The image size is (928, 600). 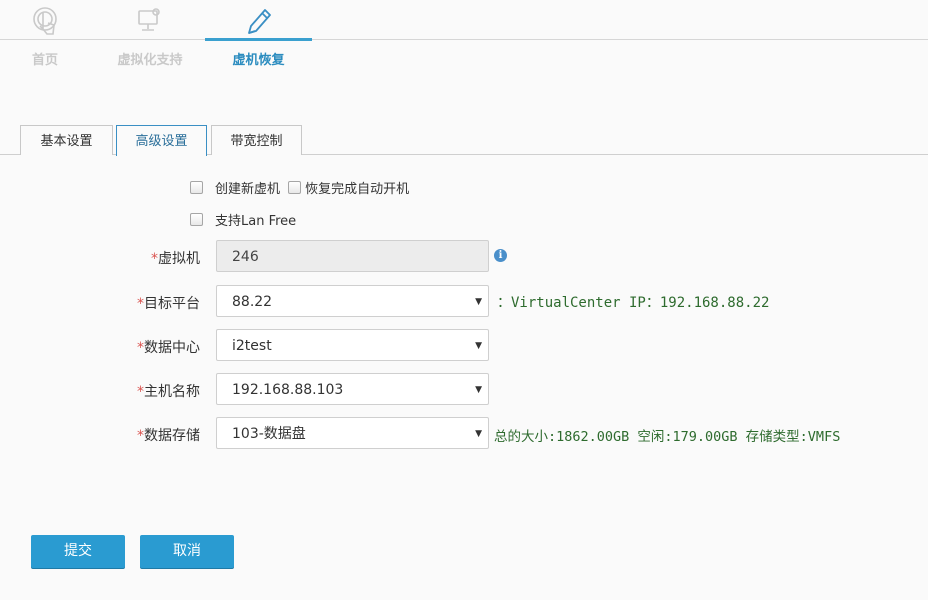 What do you see at coordinates (172, 392) in the screenshot?
I see `host-label-text: 主机名称` at bounding box center [172, 392].